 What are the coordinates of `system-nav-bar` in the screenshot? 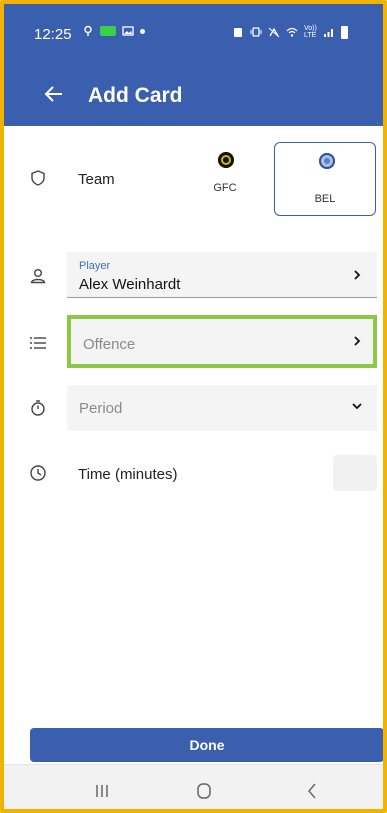 It's located at (193, 786).